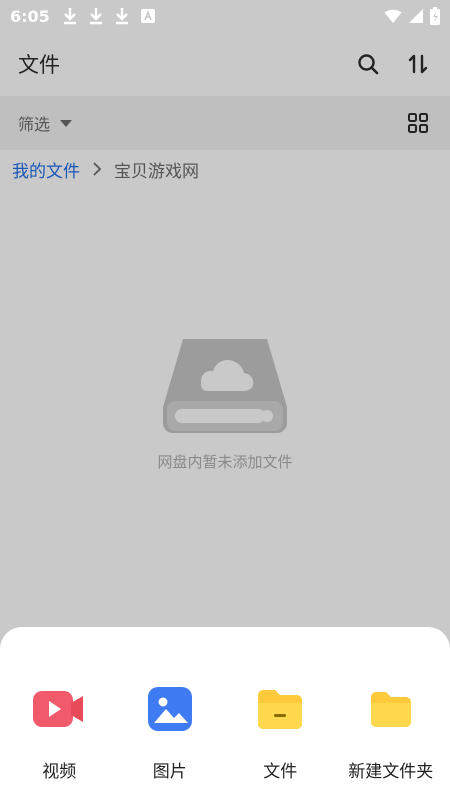 The width and height of the screenshot is (450, 800). I want to click on empty-message: 网盘内暂未添加文件, so click(225, 462).